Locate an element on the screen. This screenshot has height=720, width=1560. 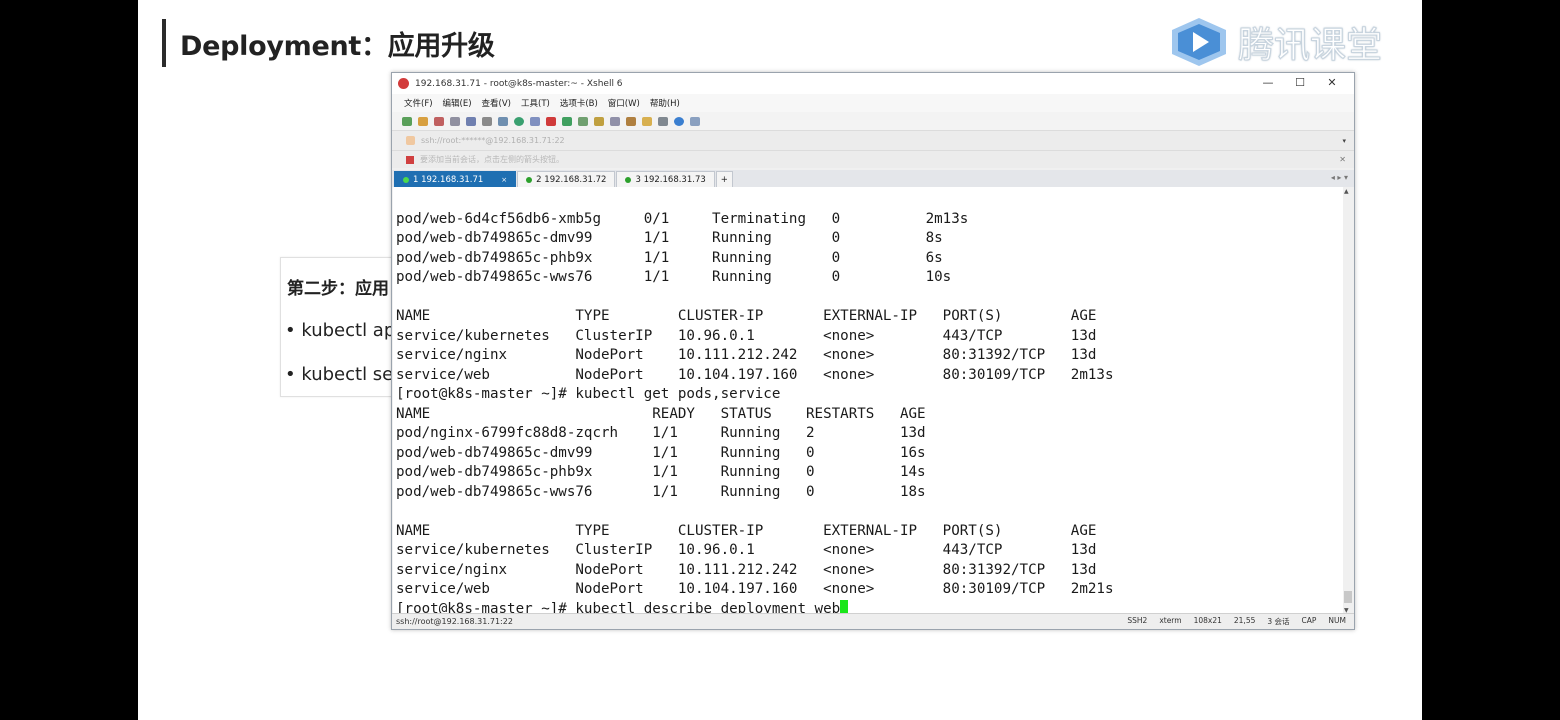
compose-icon is located at coordinates (647, 121).